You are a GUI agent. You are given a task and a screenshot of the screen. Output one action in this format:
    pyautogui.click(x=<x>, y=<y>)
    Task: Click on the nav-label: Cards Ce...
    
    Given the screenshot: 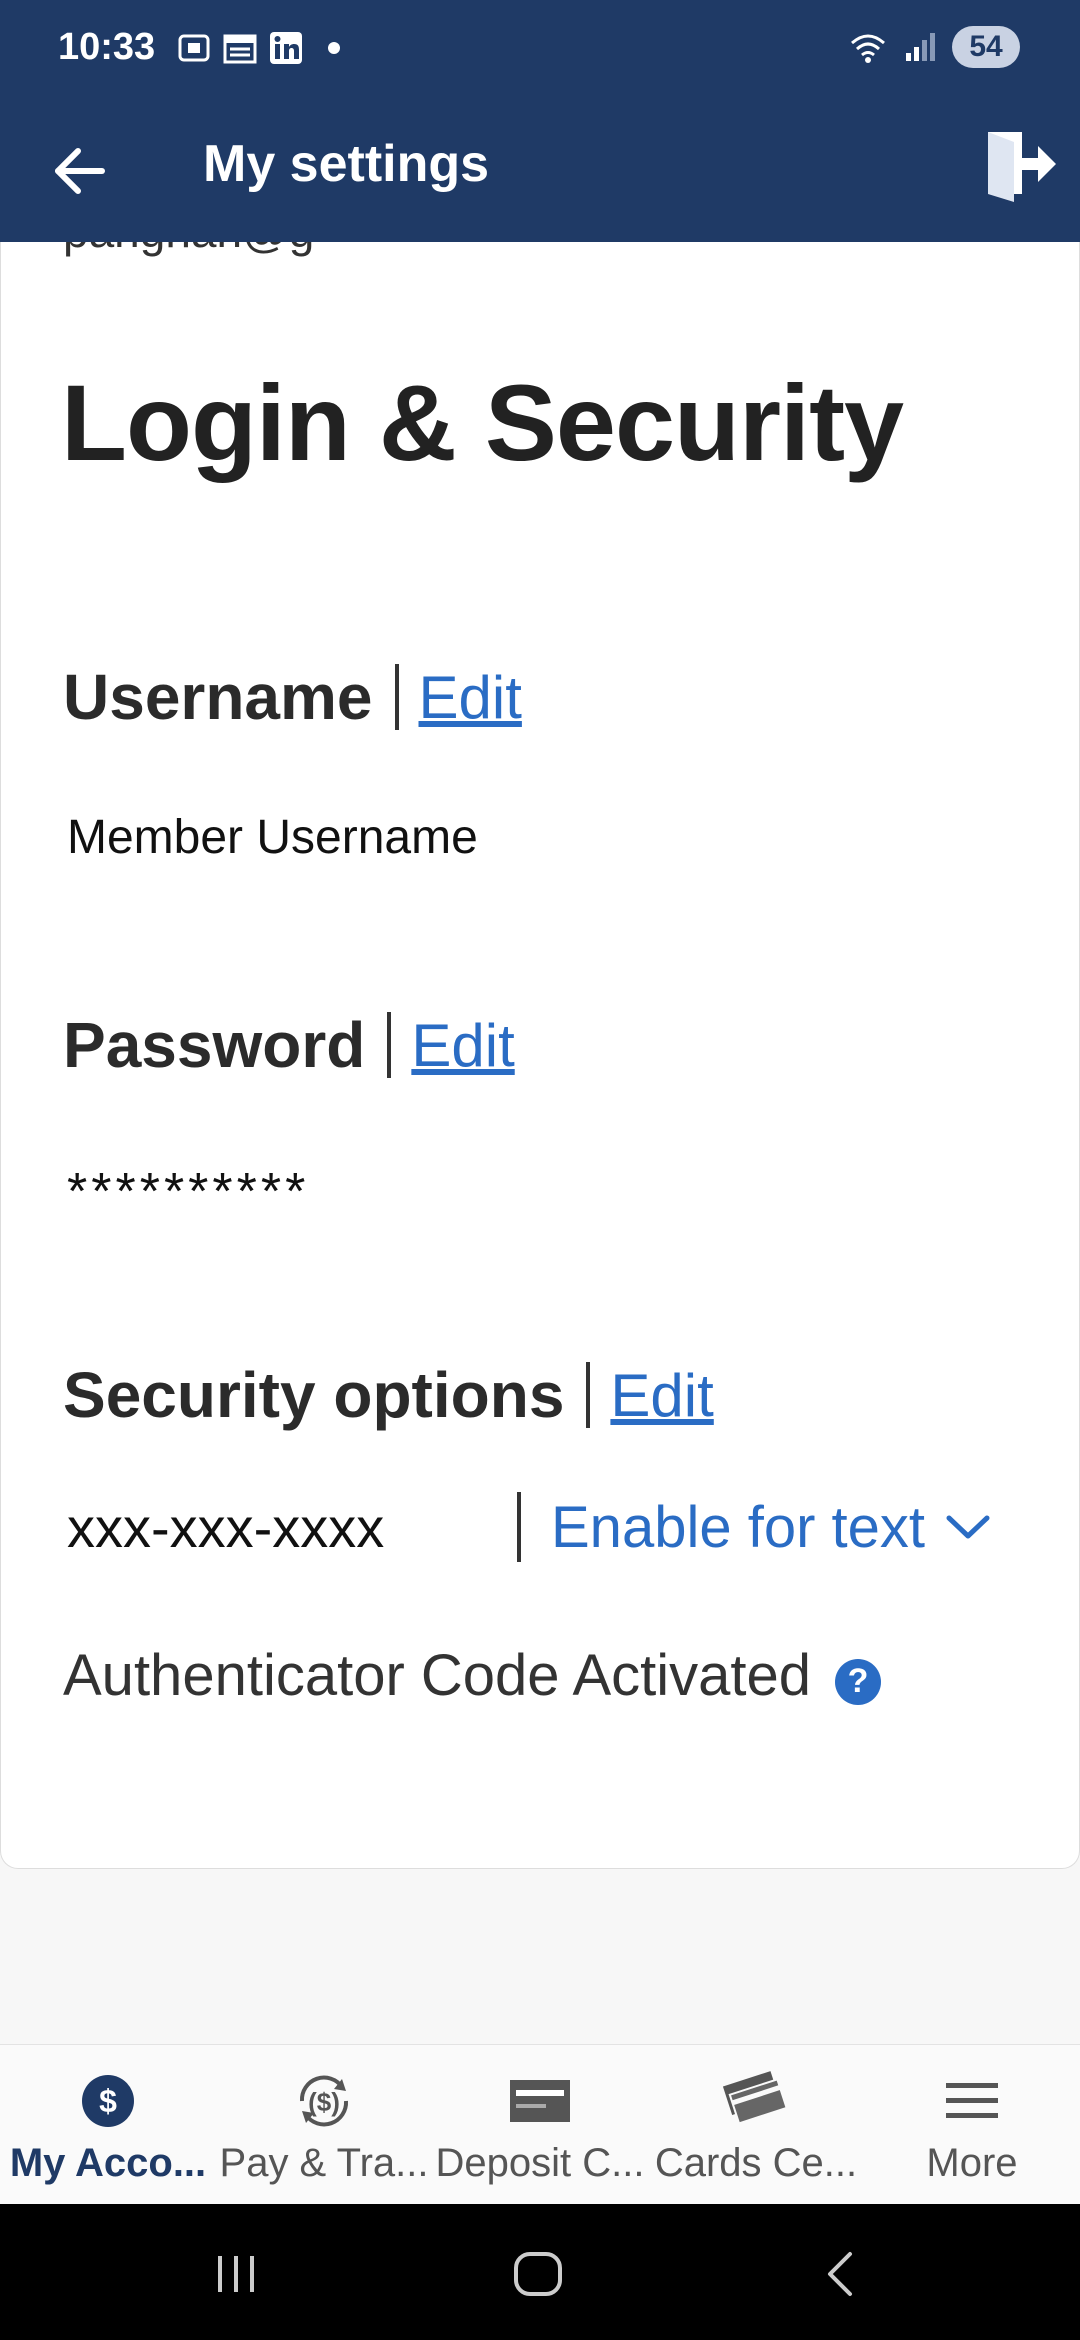 What is the action you would take?
    pyautogui.click(x=756, y=2163)
    